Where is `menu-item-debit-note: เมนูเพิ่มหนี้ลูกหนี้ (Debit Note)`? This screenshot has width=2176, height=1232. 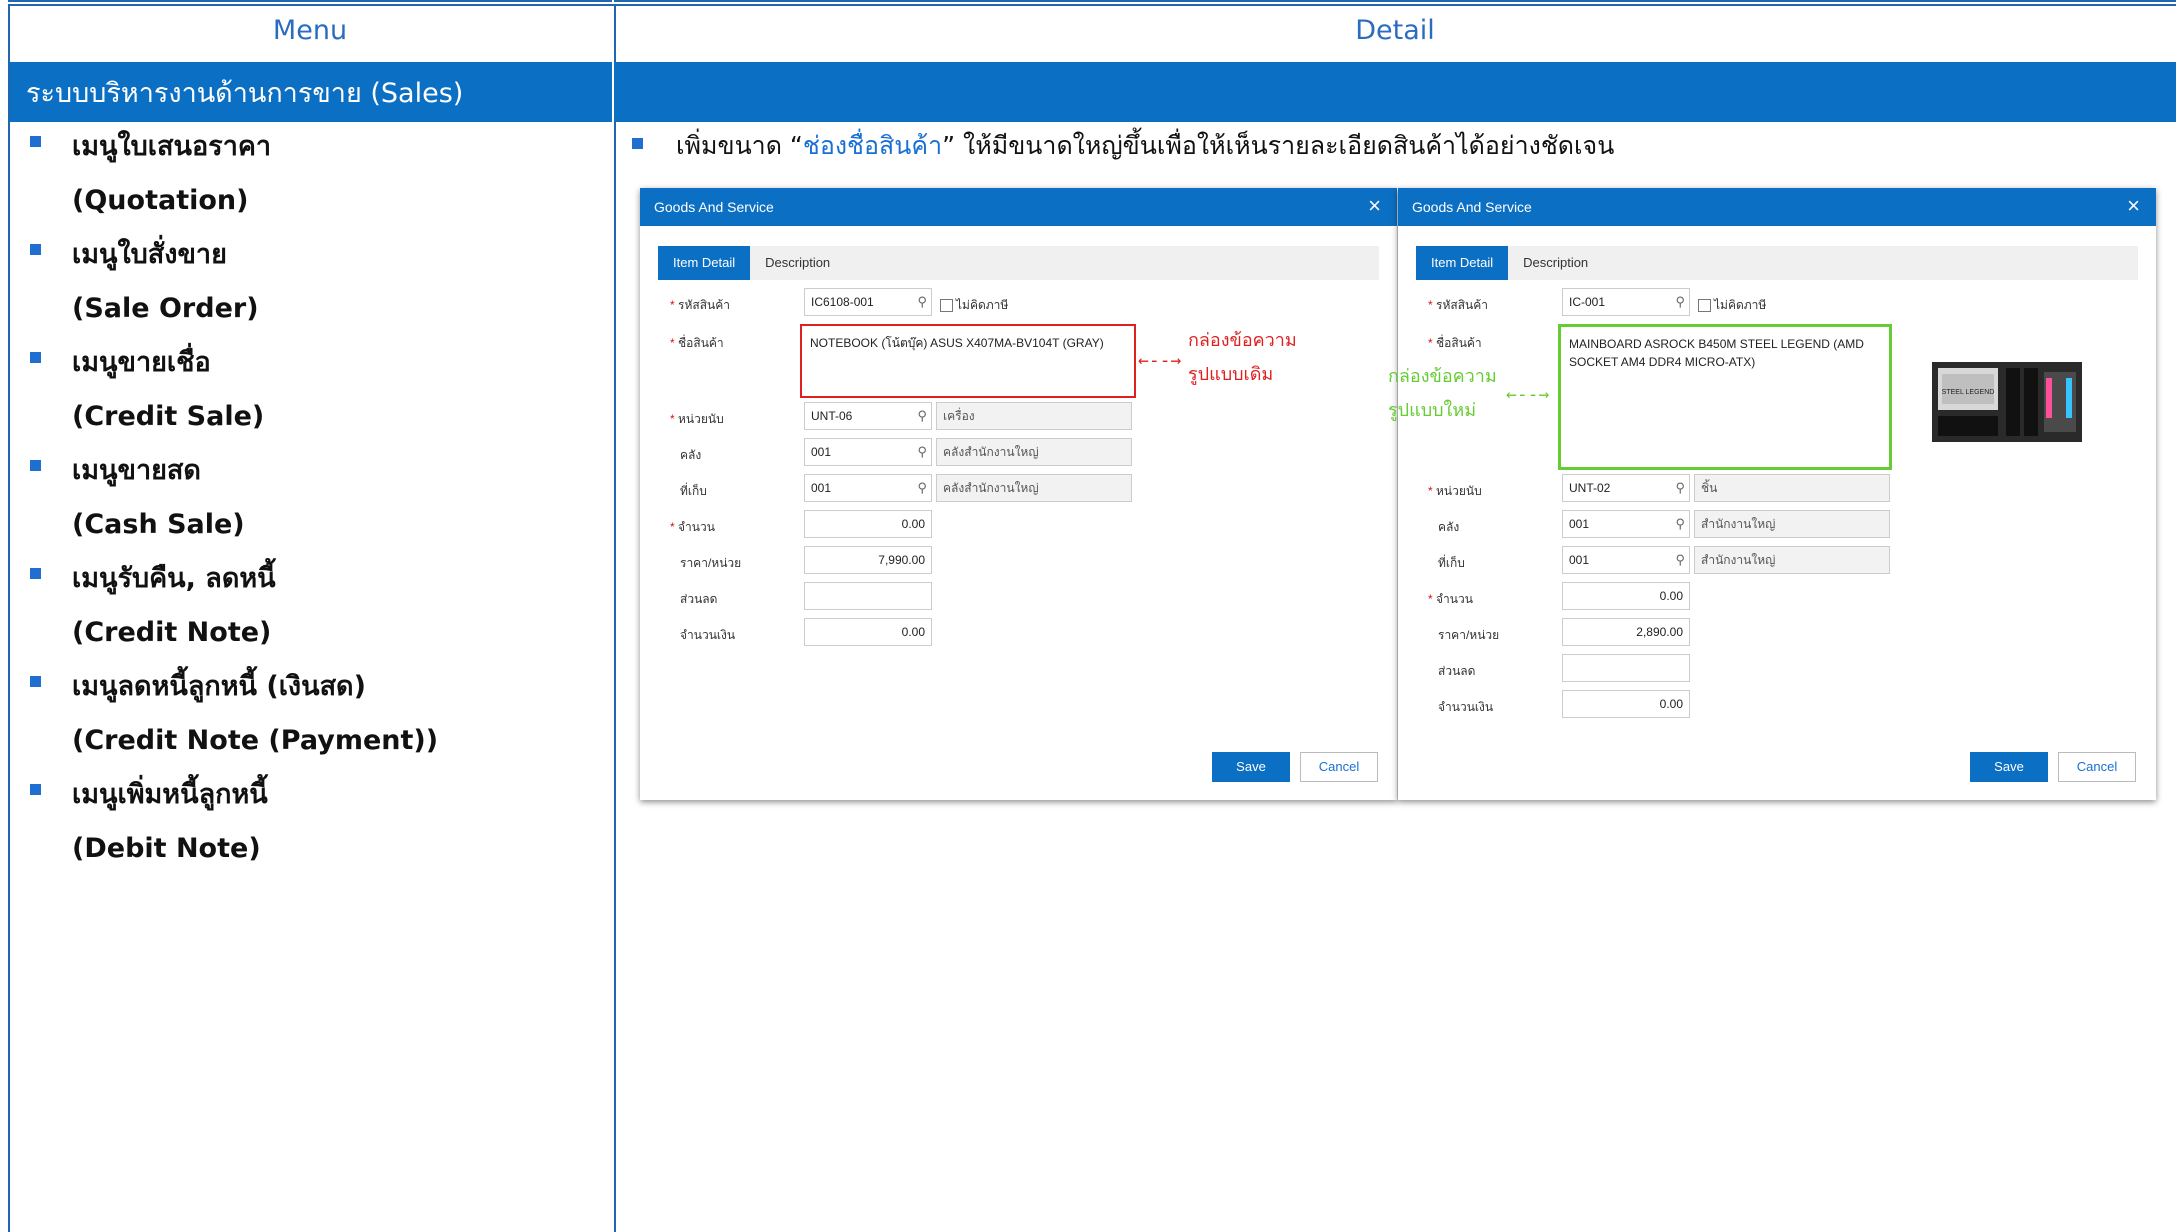 menu-item-debit-note: เมนูเพิ่มหนี้ลูกหนี้ (Debit Note) is located at coordinates (310, 822).